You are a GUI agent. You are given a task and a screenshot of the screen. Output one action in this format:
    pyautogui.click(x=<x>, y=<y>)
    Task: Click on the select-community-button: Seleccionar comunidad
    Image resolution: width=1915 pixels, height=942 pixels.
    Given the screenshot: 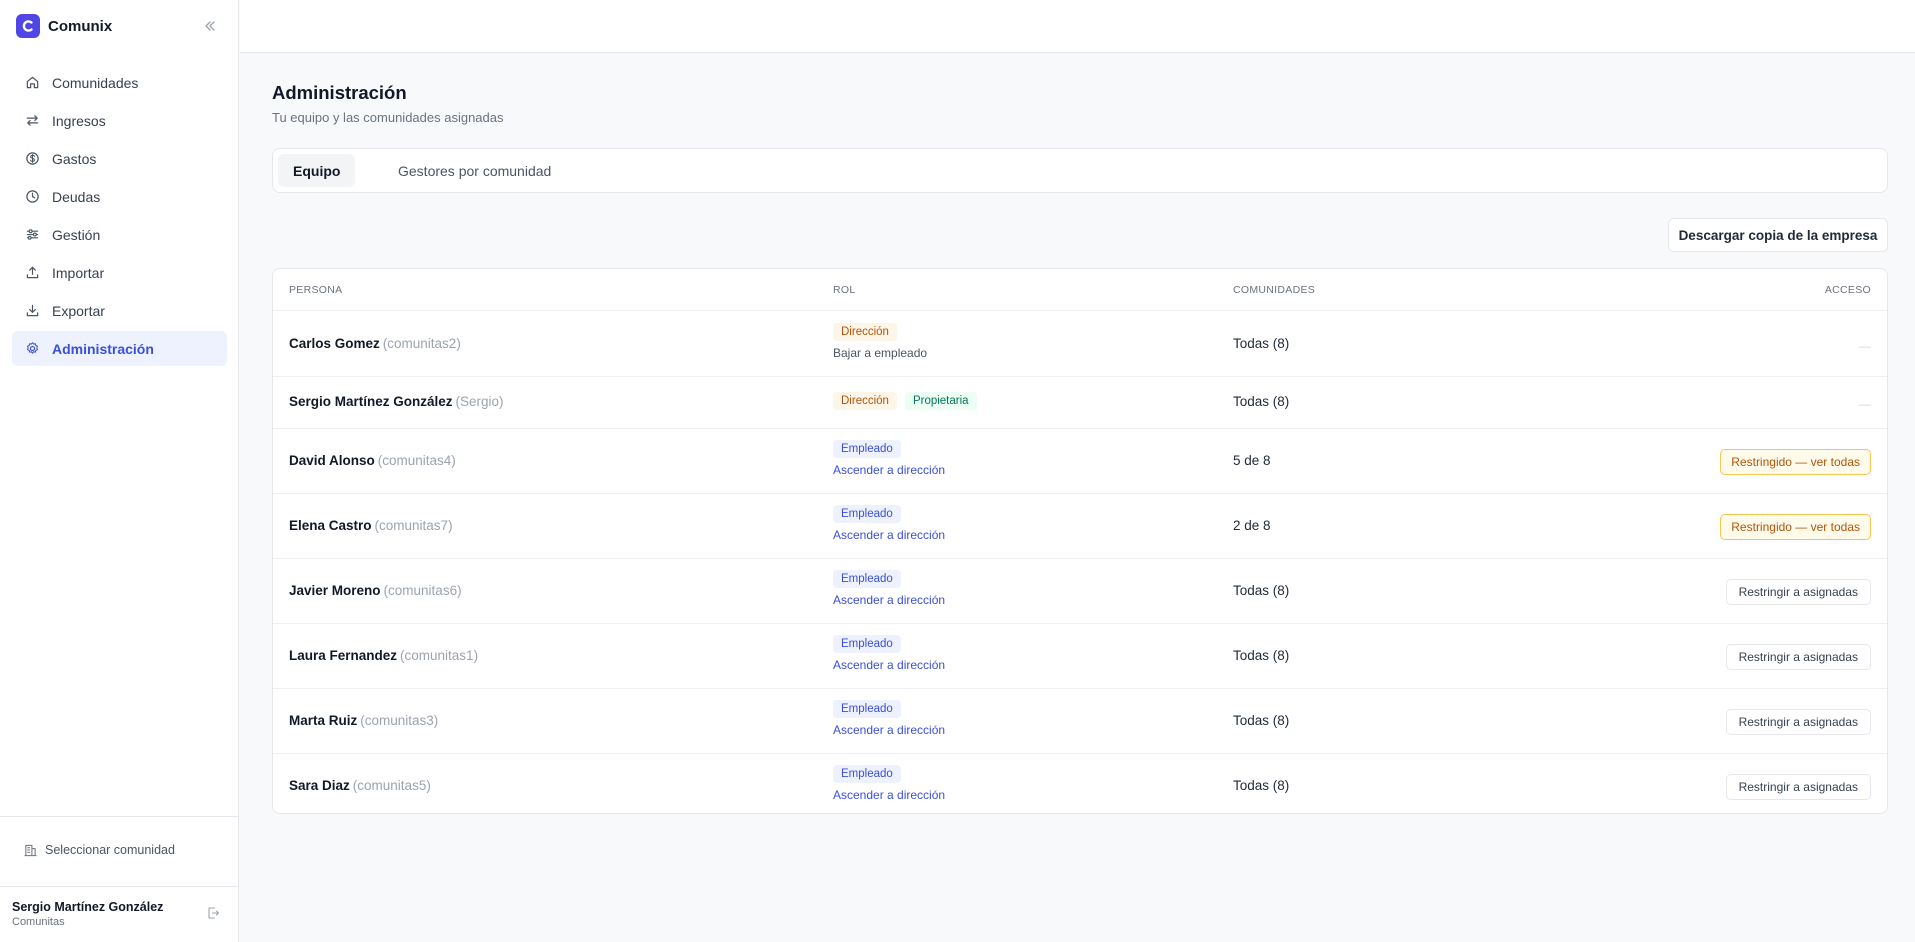 What is the action you would take?
    pyautogui.click(x=99, y=850)
    